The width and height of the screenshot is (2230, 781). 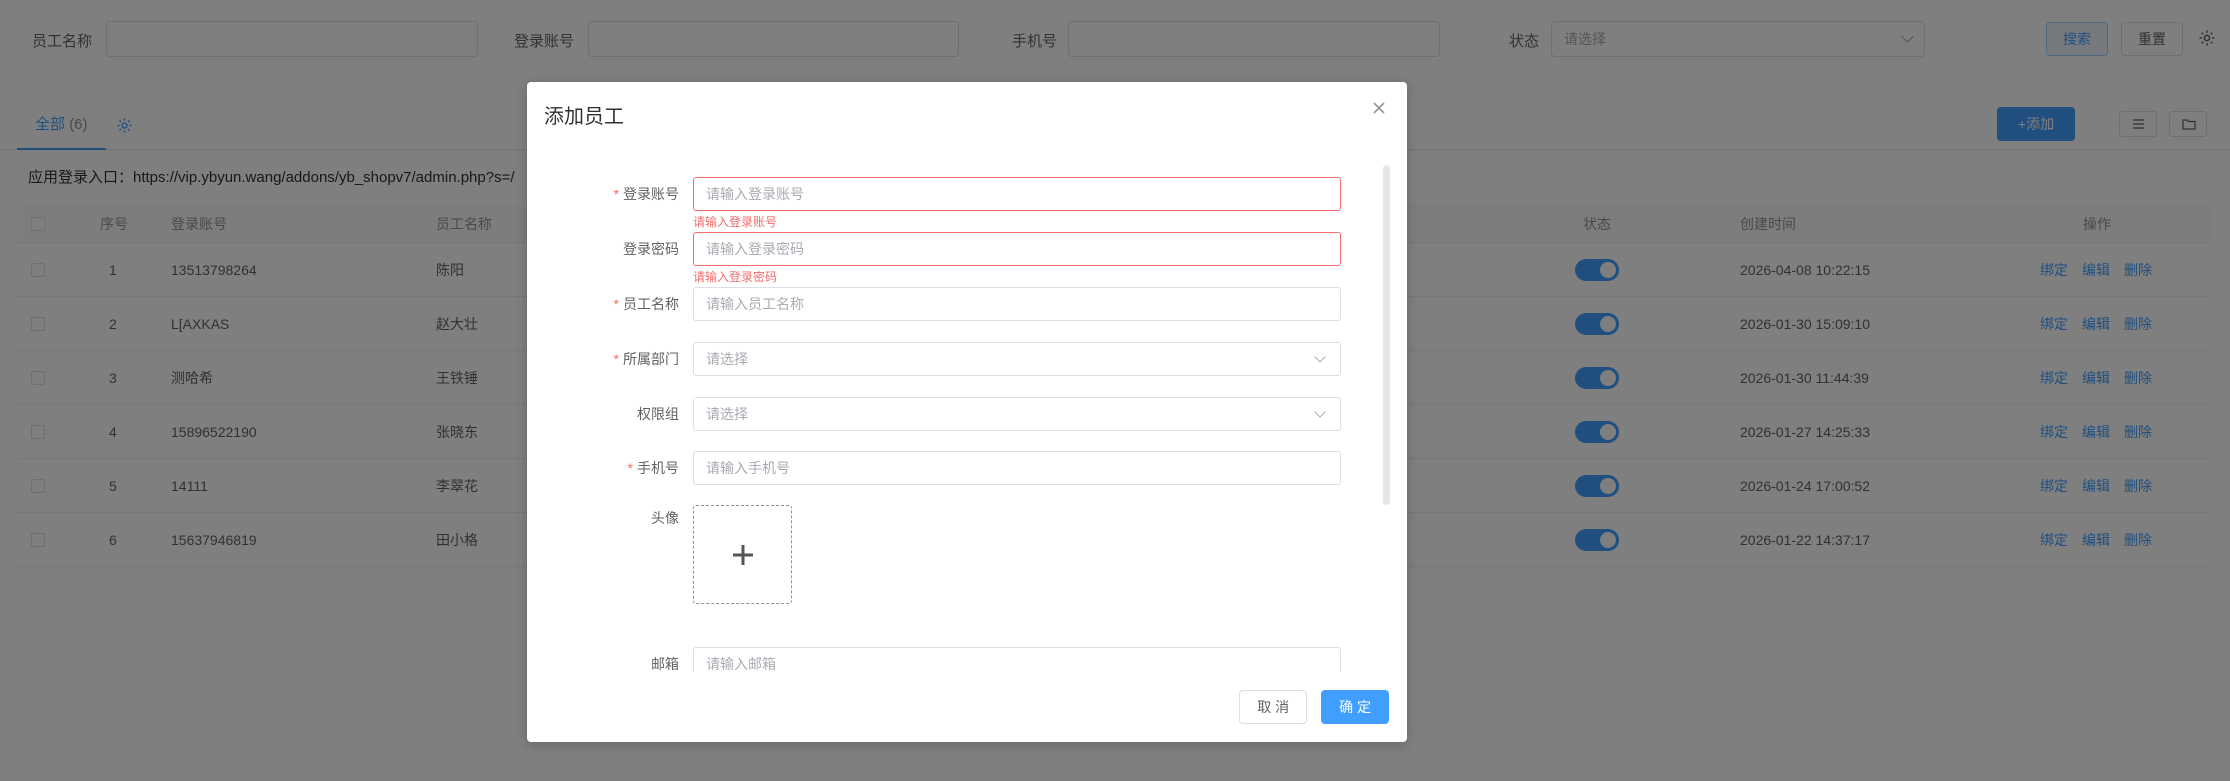 What do you see at coordinates (658, 414) in the screenshot?
I see `permission-label: 权限组` at bounding box center [658, 414].